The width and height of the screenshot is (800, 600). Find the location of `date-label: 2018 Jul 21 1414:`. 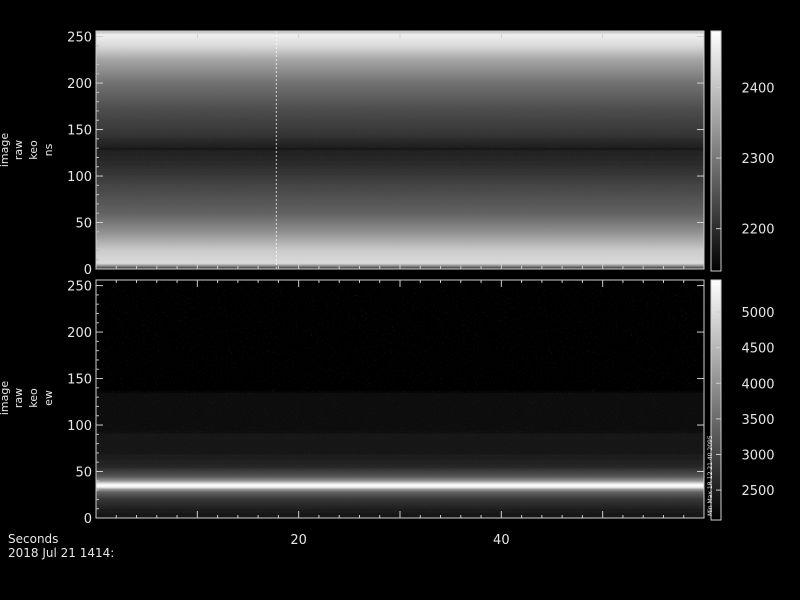

date-label: 2018 Jul 21 1414: is located at coordinates (61, 553).